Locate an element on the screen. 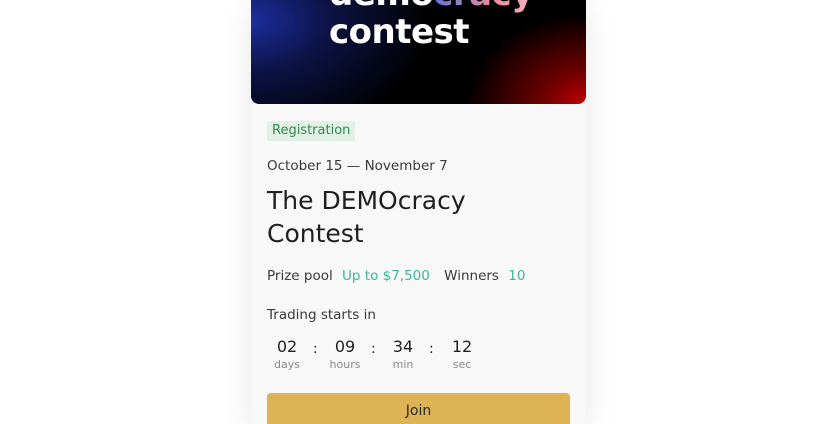  countdown-hours-unit: hours is located at coordinates (345, 364).